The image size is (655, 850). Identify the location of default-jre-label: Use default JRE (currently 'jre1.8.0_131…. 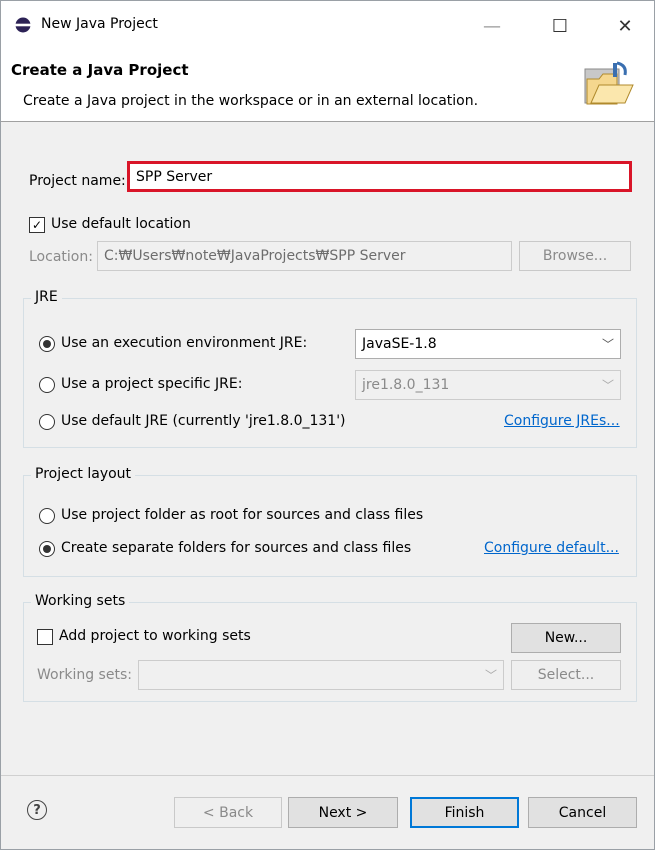
(203, 421).